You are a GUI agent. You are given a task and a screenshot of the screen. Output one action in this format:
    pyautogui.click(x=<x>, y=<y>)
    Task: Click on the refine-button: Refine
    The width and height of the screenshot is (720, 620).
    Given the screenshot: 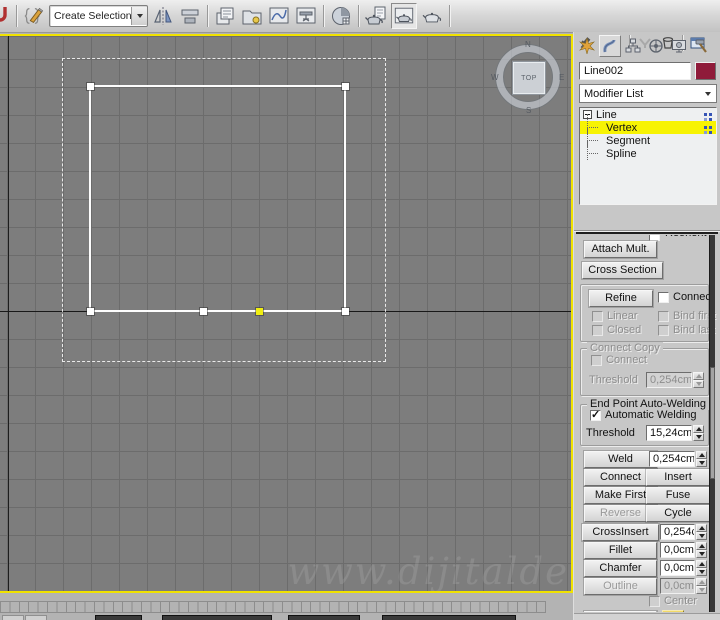 What is the action you would take?
    pyautogui.click(x=621, y=298)
    